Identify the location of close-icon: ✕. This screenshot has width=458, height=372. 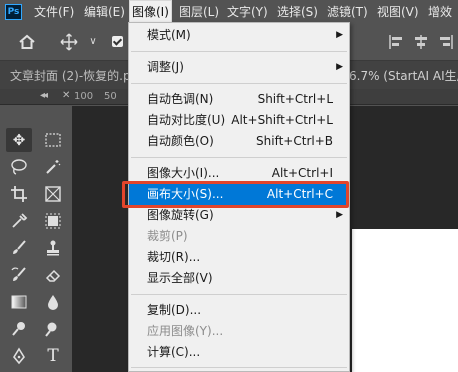
(66, 95).